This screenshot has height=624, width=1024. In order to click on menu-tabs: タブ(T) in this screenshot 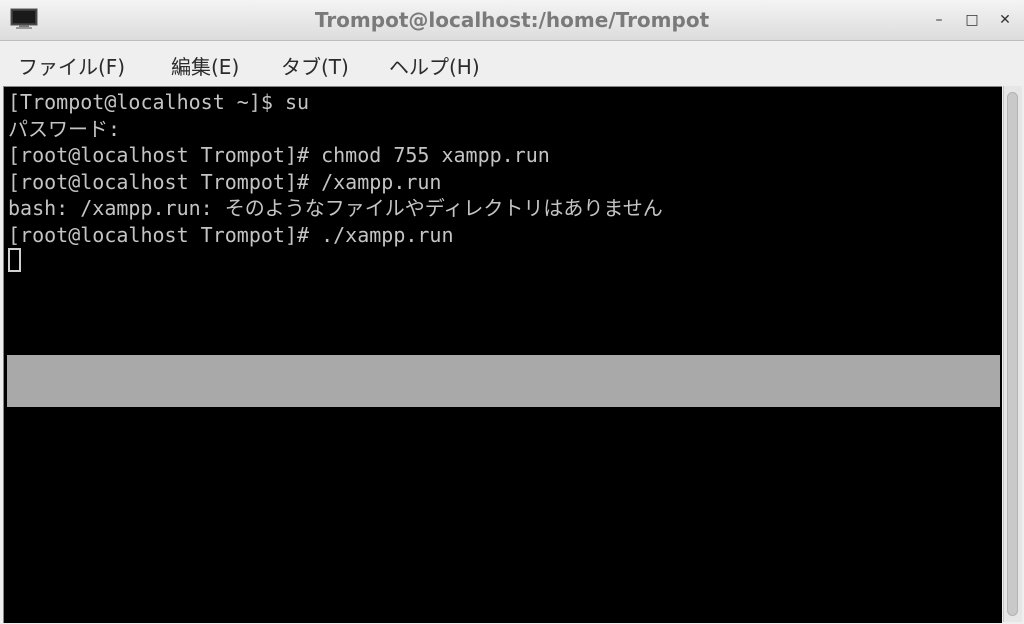, I will do `click(315, 65)`.